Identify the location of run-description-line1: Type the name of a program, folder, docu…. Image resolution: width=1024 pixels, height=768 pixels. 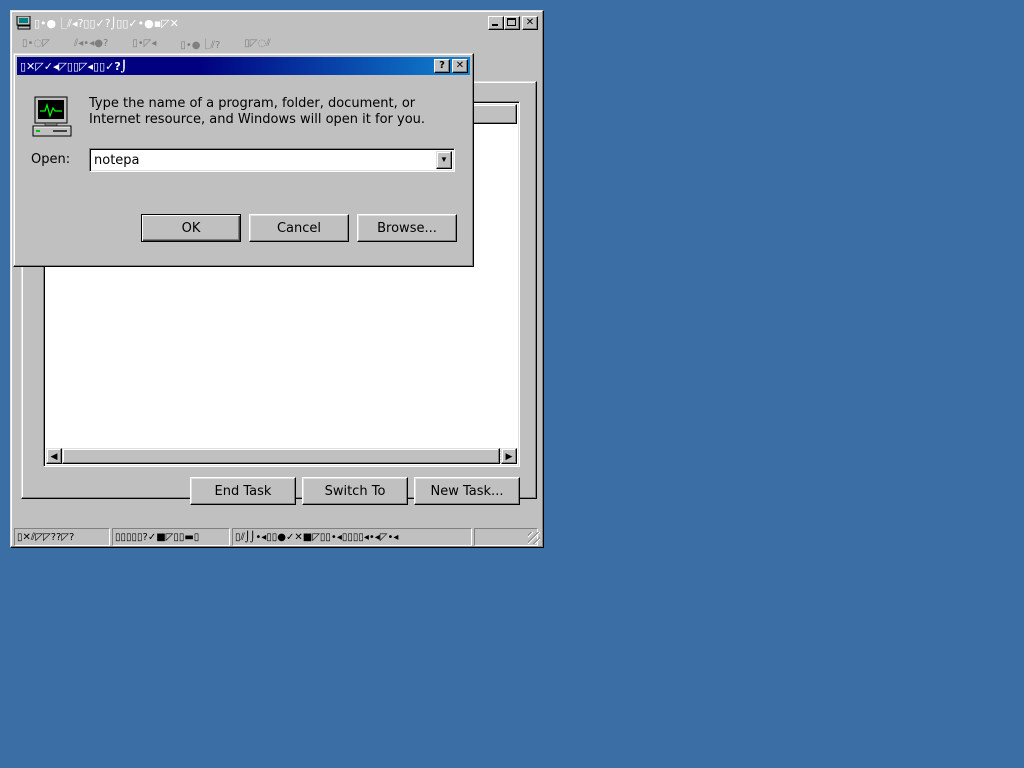
(252, 103).